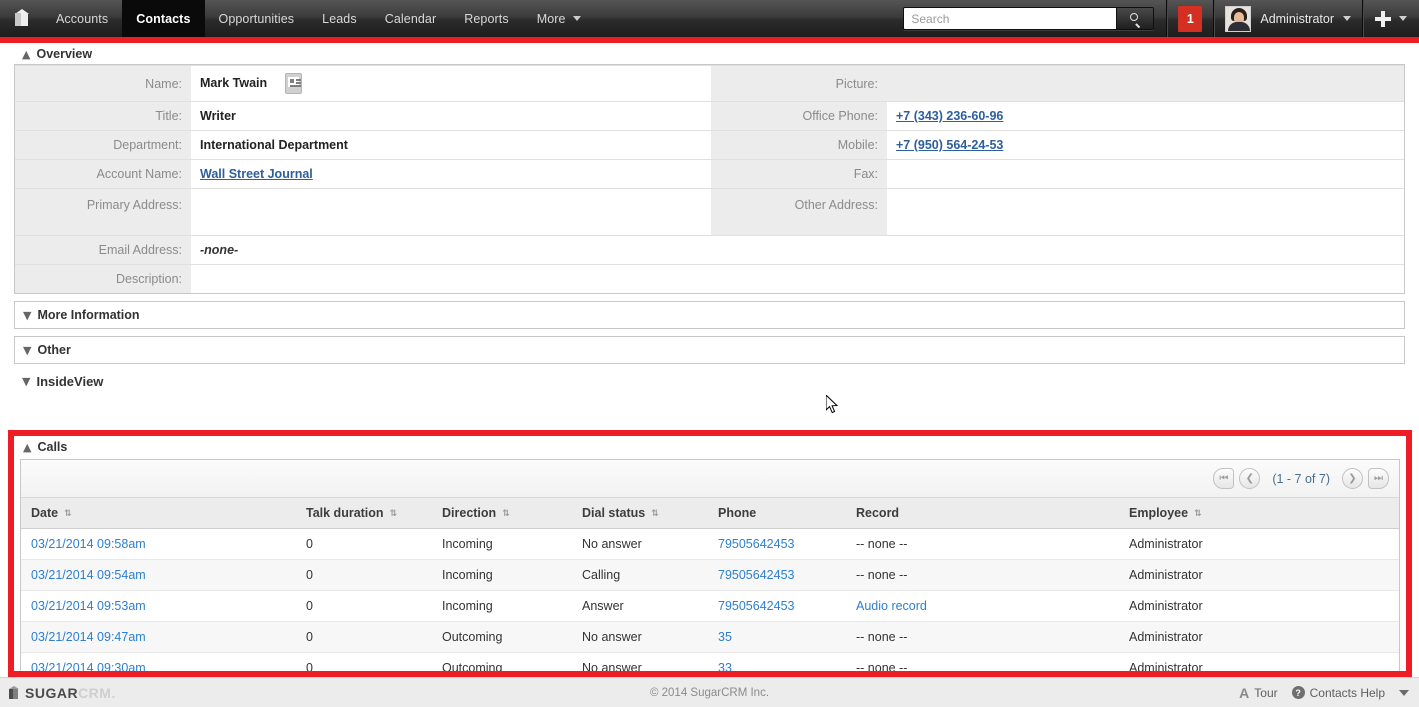 The image size is (1419, 707). Describe the element at coordinates (1010, 18) in the screenshot. I see `search-input` at that location.